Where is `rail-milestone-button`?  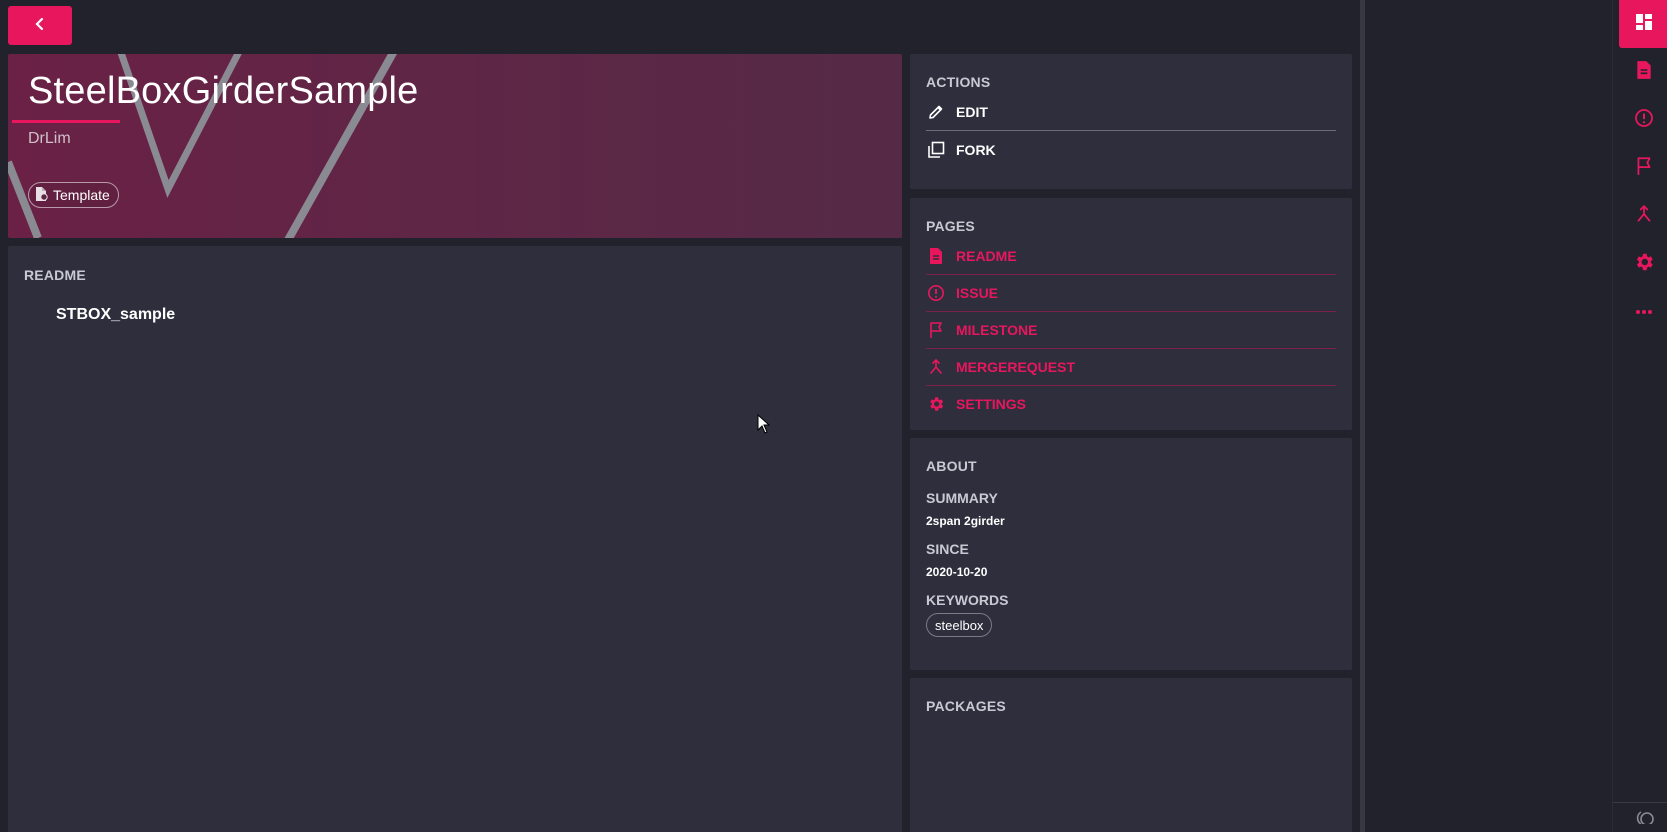
rail-milestone-button is located at coordinates (1643, 168).